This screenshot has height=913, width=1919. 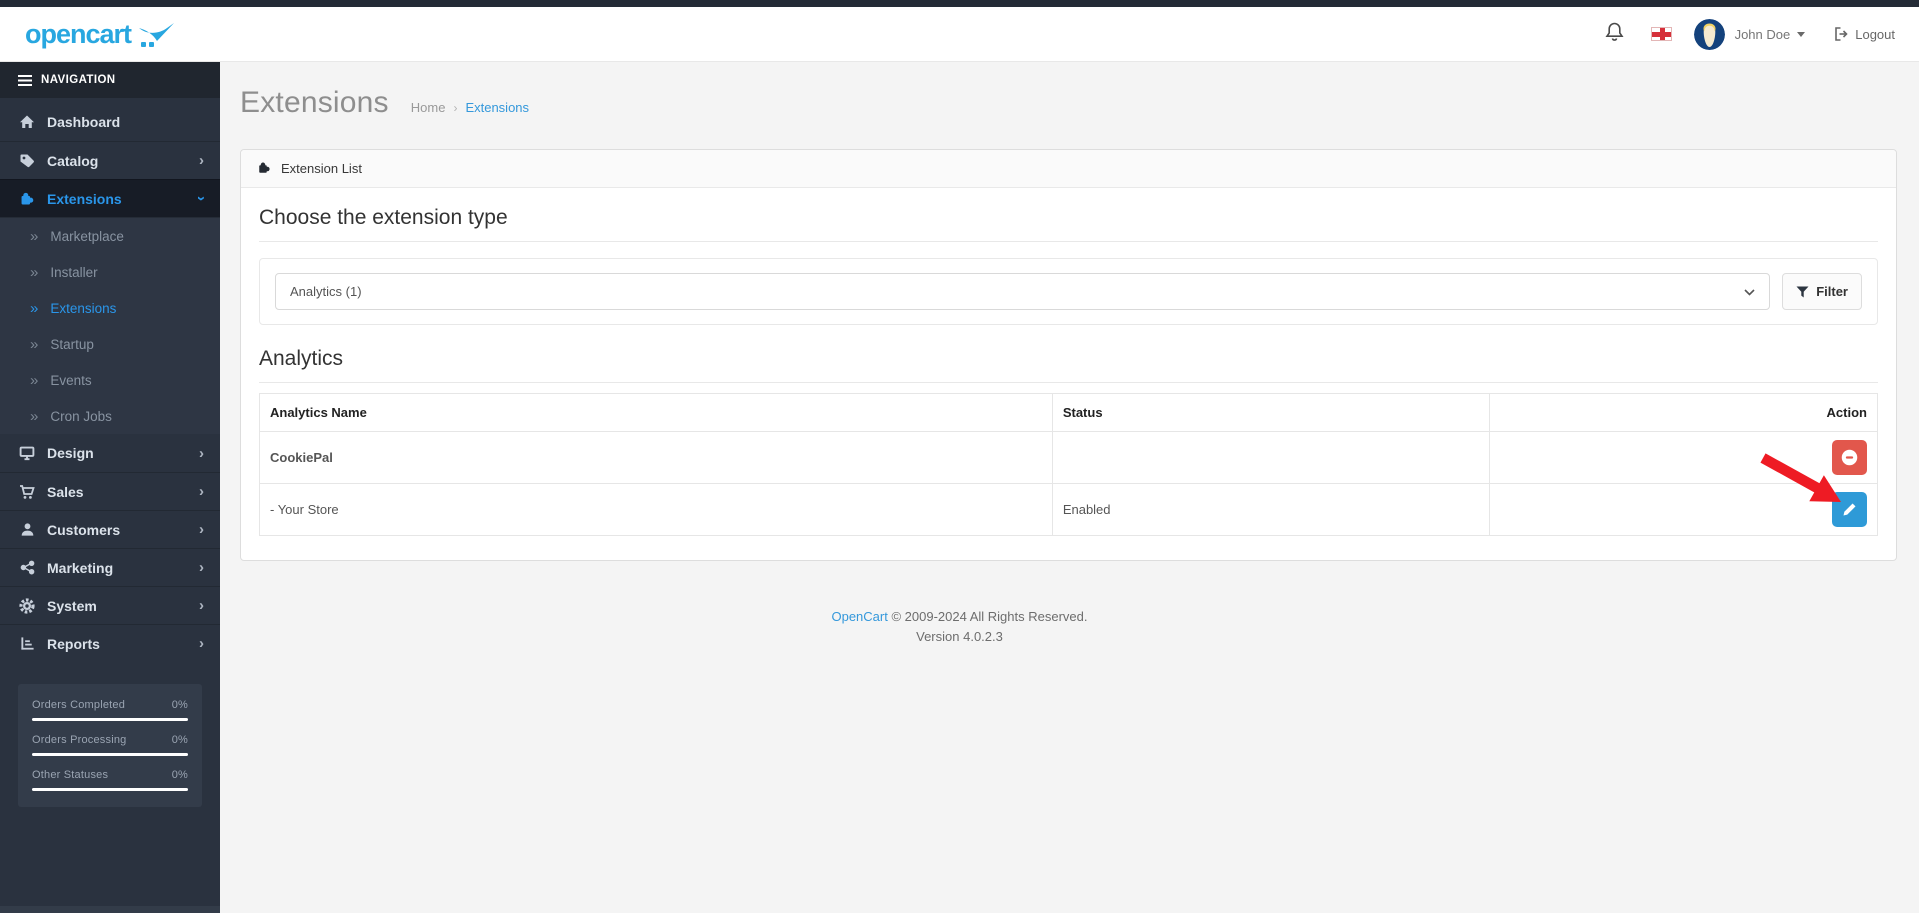 I want to click on edit-extension-button, so click(x=1849, y=509).